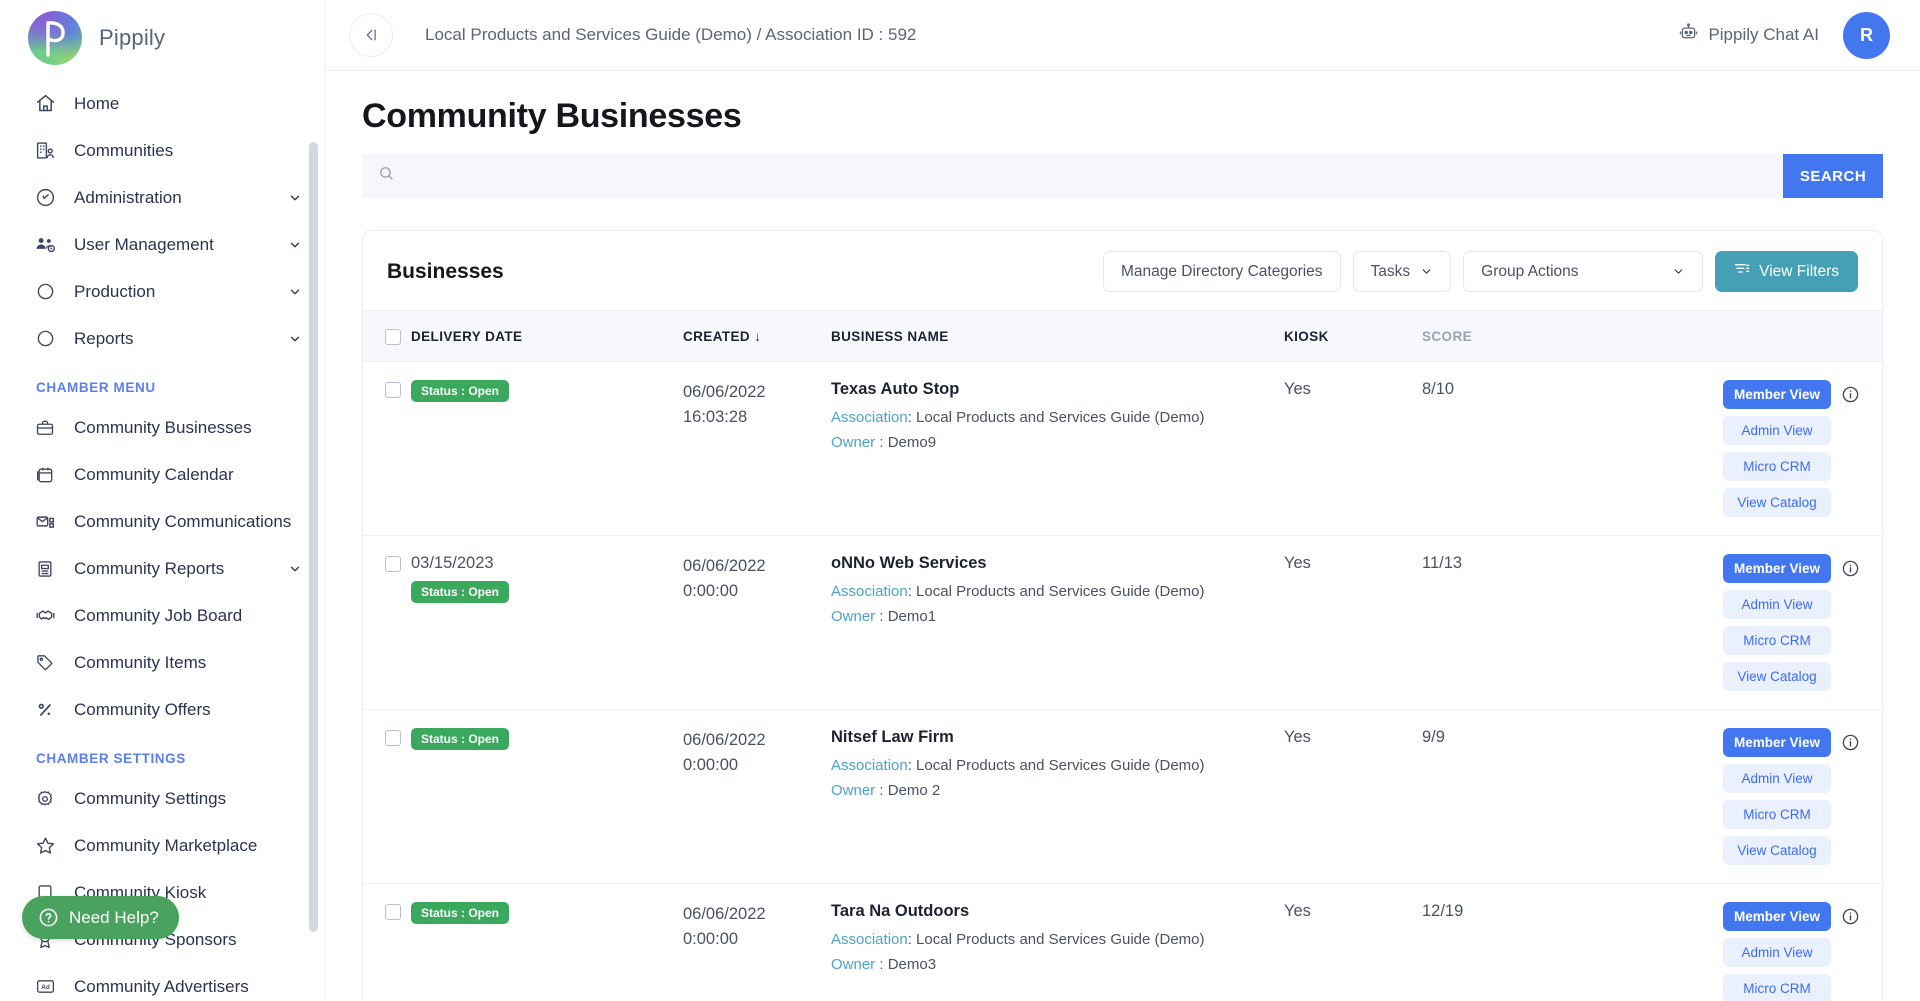  I want to click on search-button: SEARCH, so click(1833, 176).